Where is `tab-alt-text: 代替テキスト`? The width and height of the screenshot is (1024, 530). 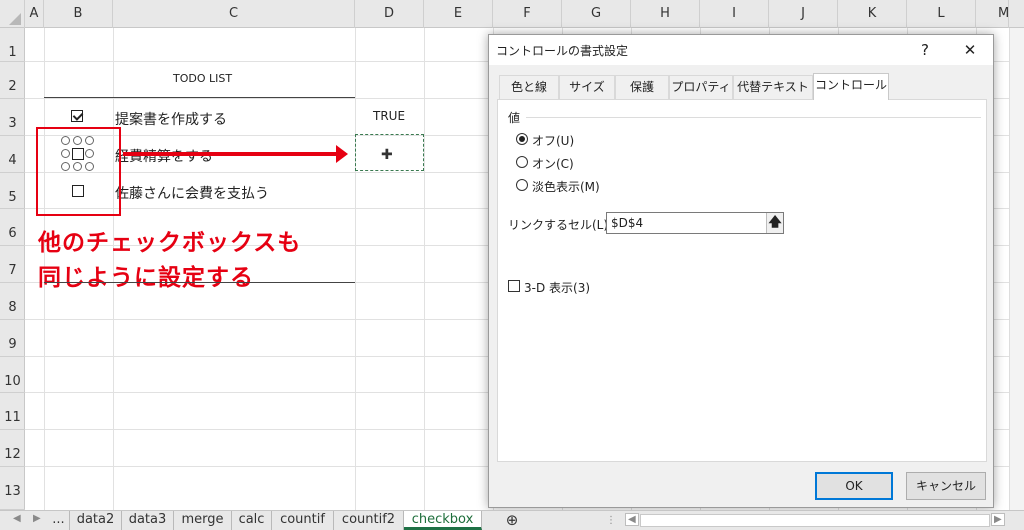
tab-alt-text: 代替テキスト is located at coordinates (773, 87).